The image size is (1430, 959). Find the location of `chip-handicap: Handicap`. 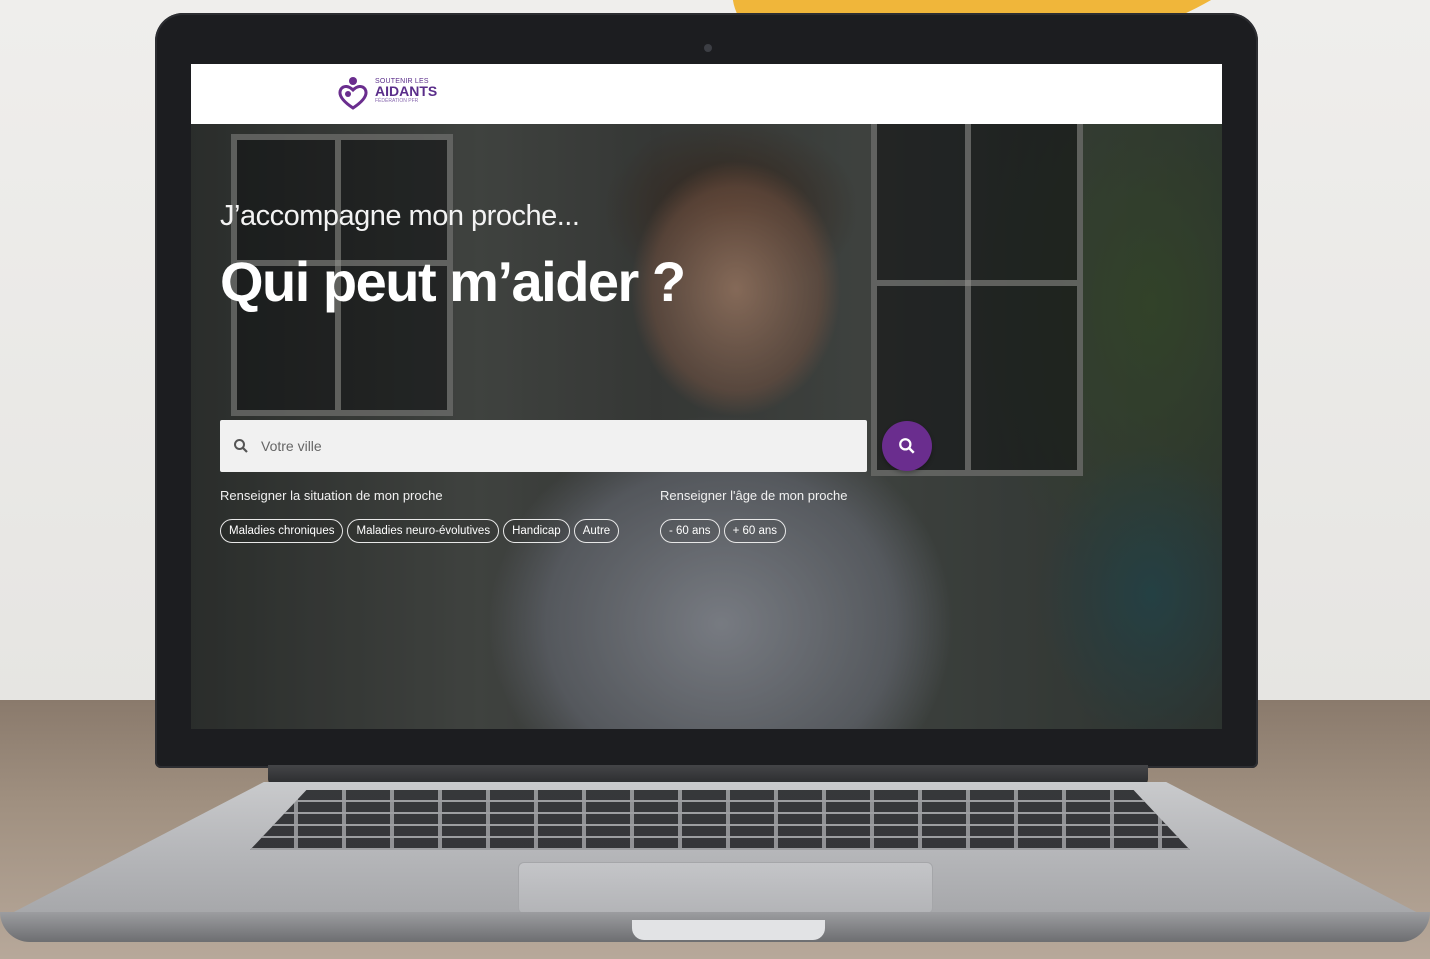

chip-handicap: Handicap is located at coordinates (536, 531).